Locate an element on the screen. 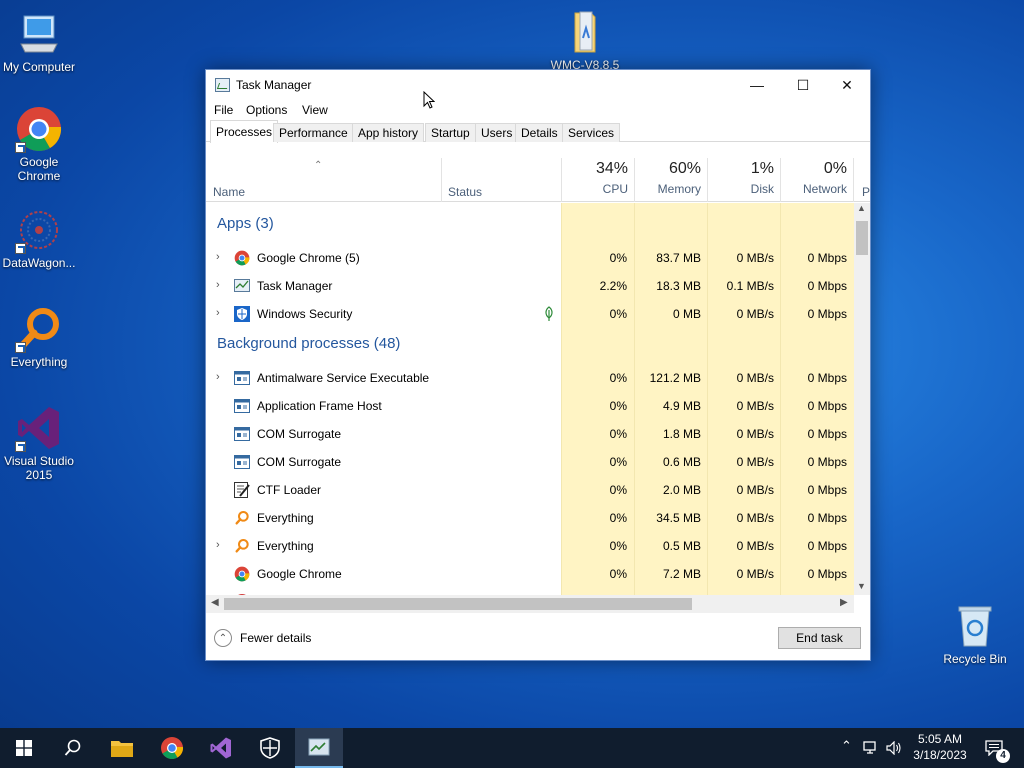 This screenshot has width=1024, height=768. process-name: Everything is located at coordinates (285, 518).